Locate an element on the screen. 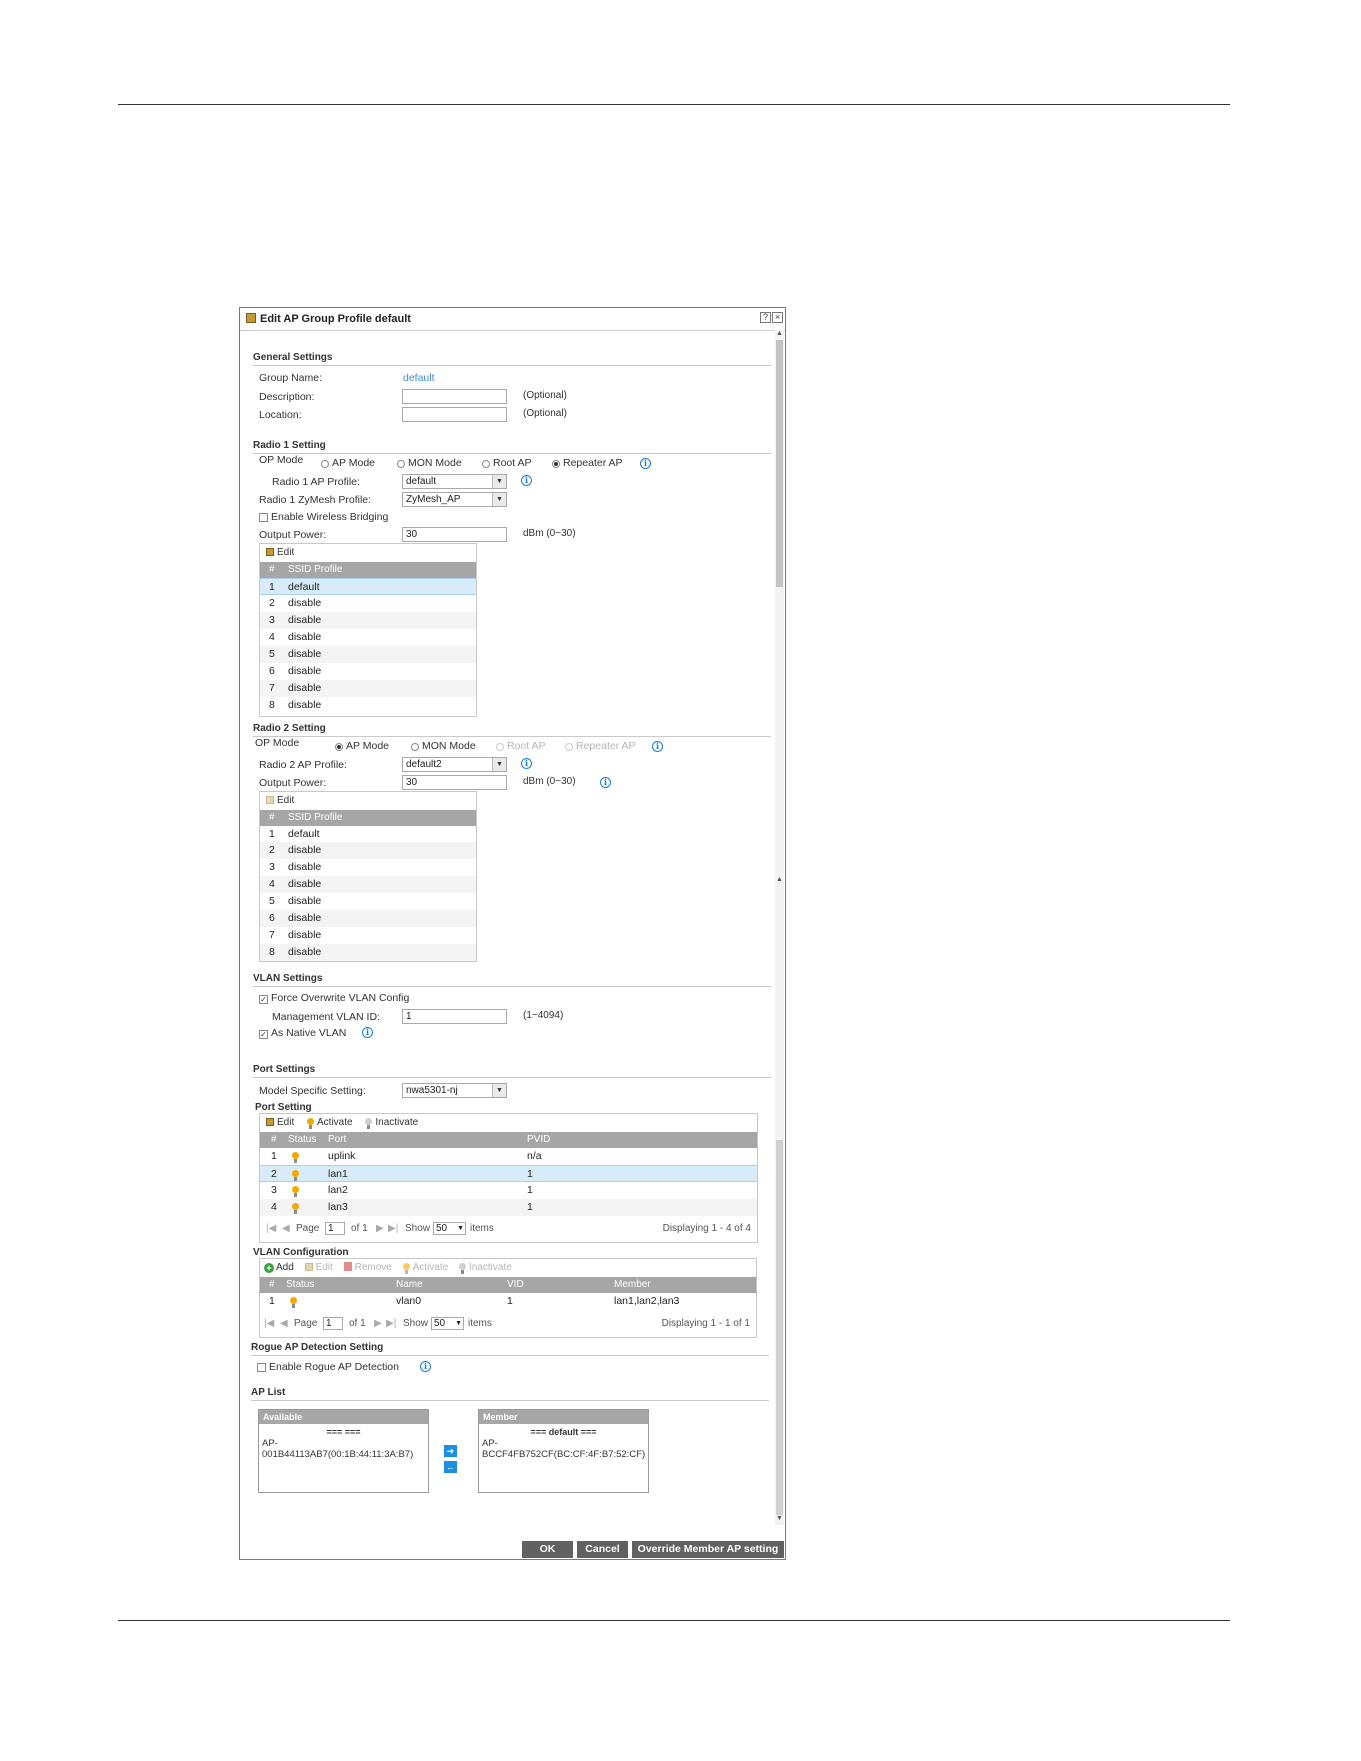  ok-button: OK is located at coordinates (547, 1549).